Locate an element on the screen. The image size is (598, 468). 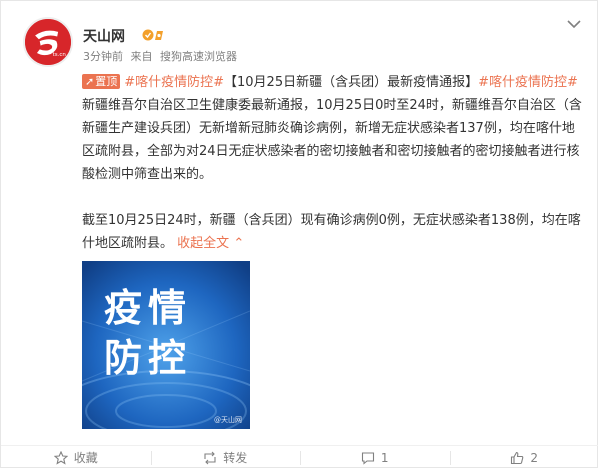
collapse-label: 收起全文 is located at coordinates (203, 243).